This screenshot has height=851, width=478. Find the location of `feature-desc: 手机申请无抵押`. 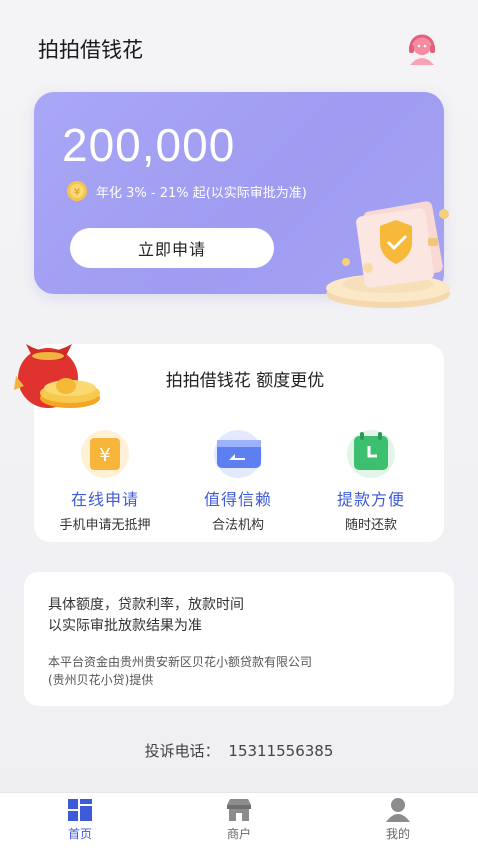

feature-desc: 手机申请无抵押 is located at coordinates (105, 525).